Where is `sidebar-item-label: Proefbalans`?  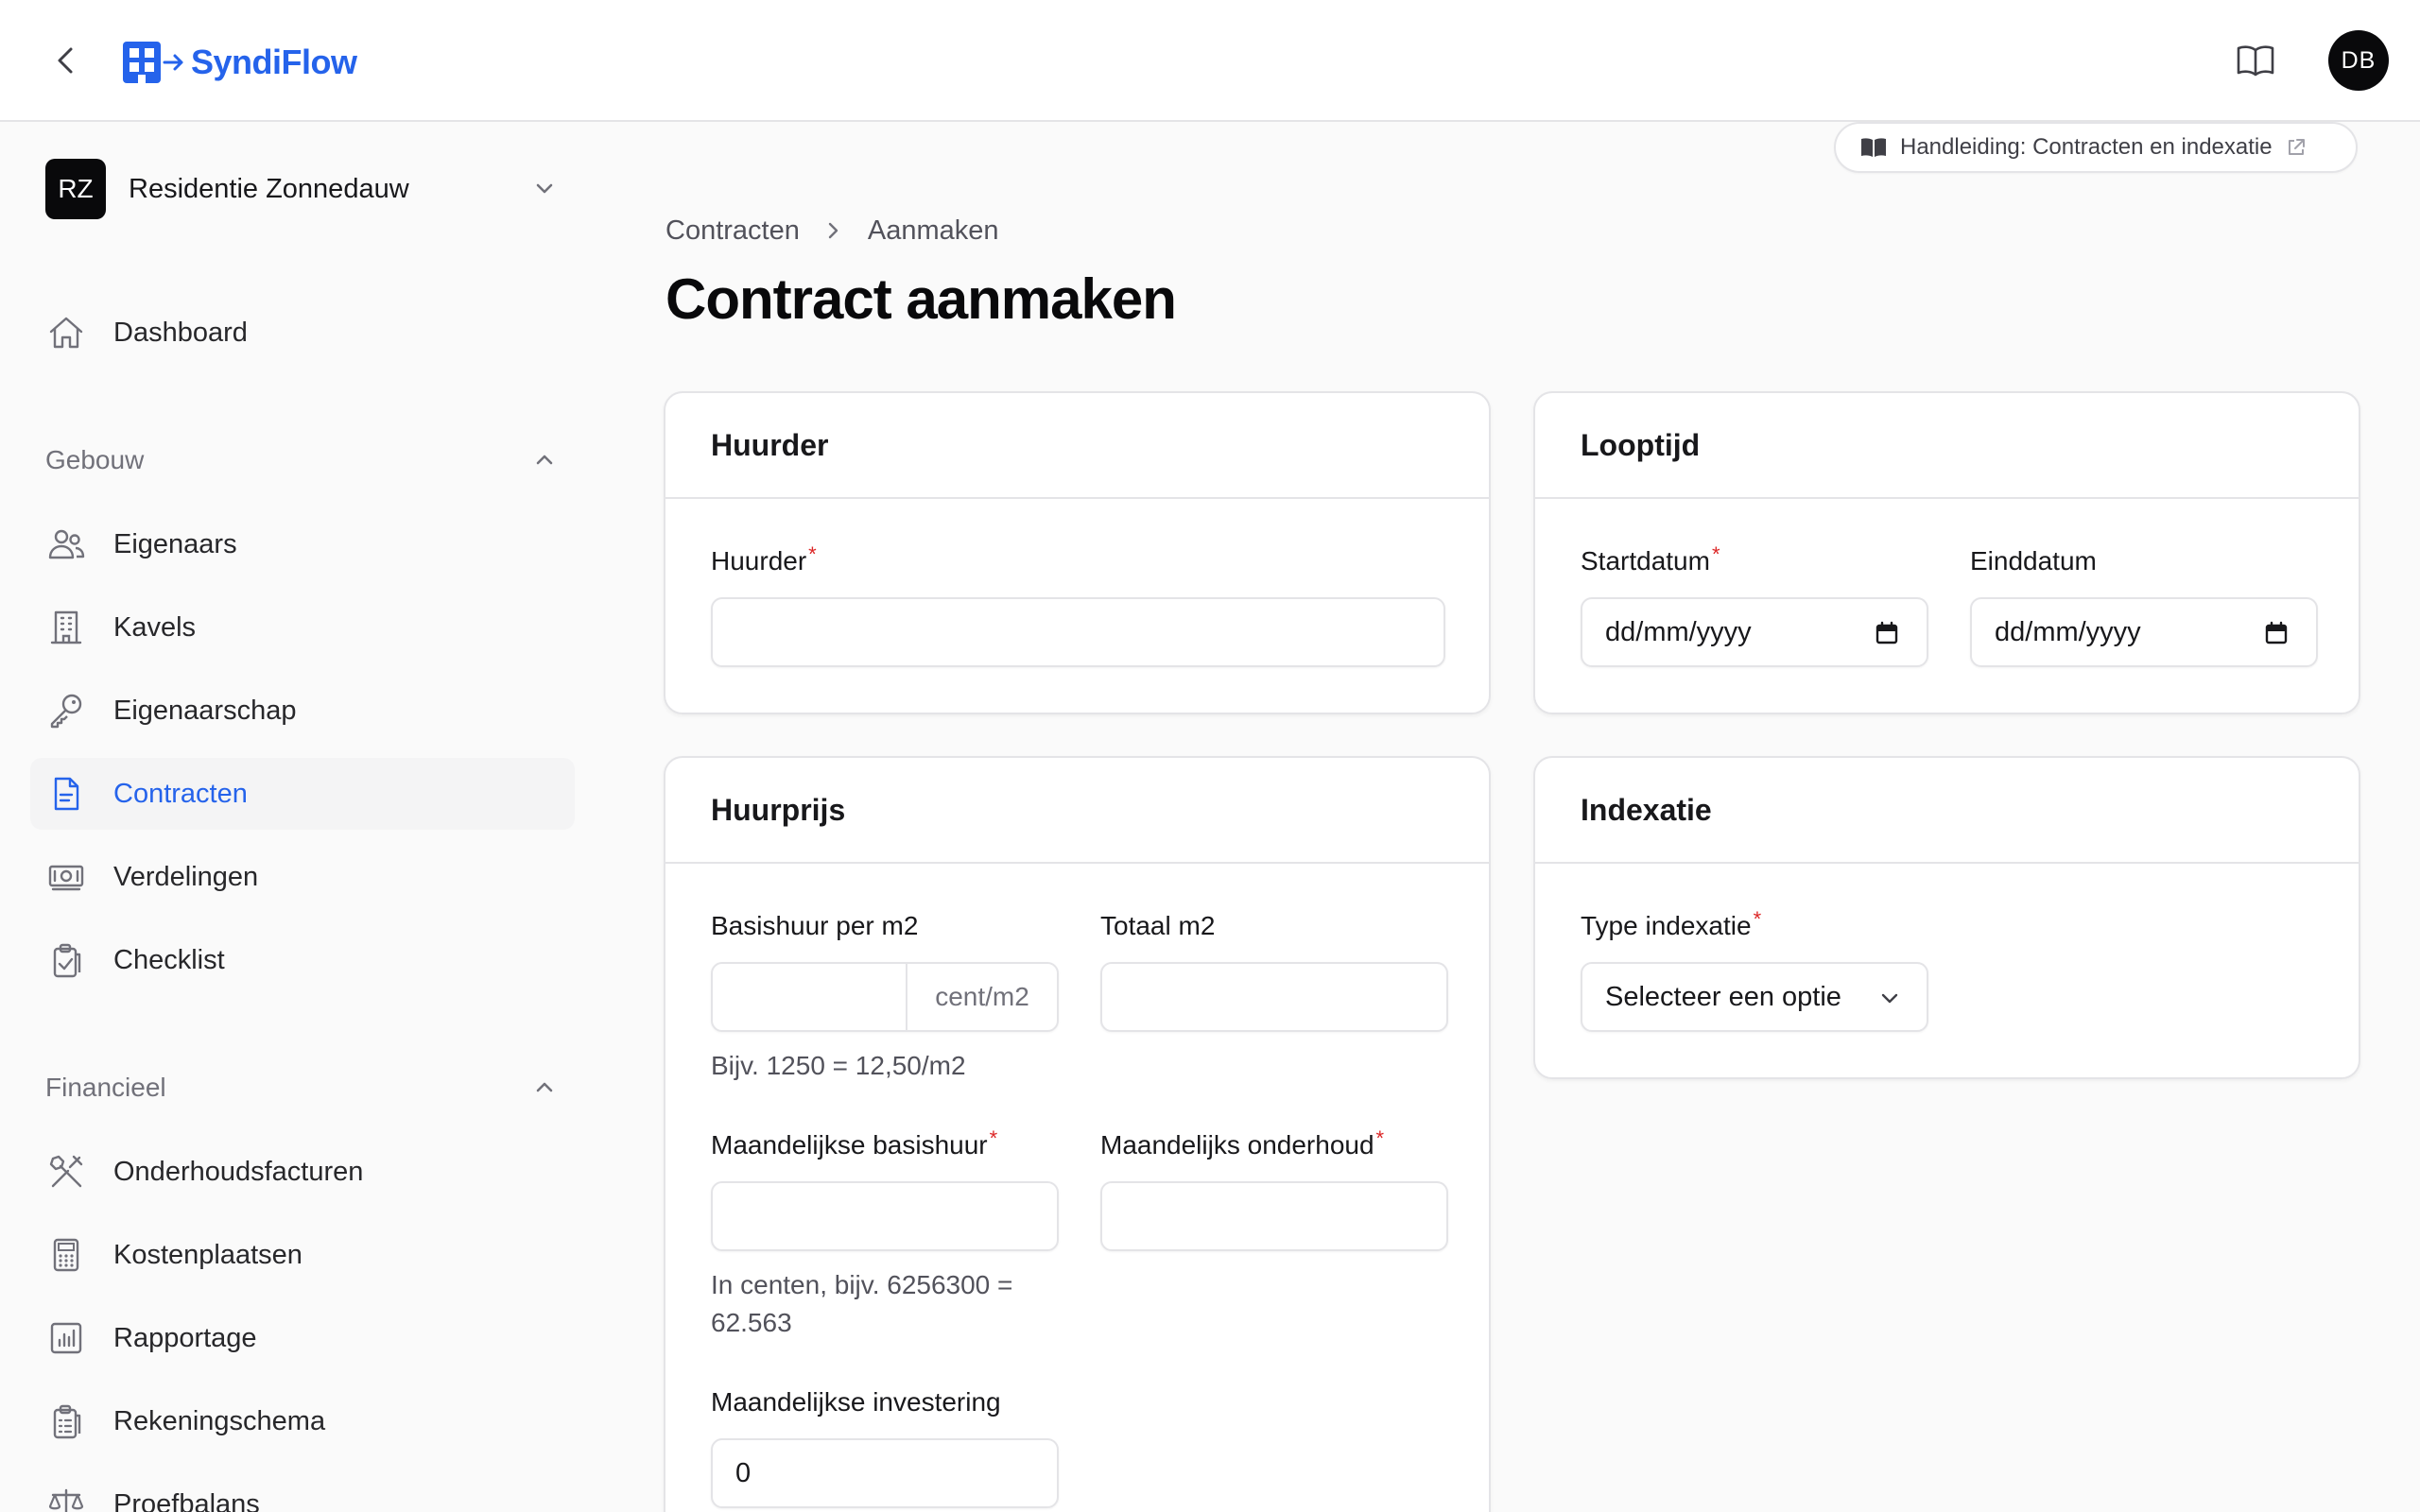 sidebar-item-label: Proefbalans is located at coordinates (186, 1500).